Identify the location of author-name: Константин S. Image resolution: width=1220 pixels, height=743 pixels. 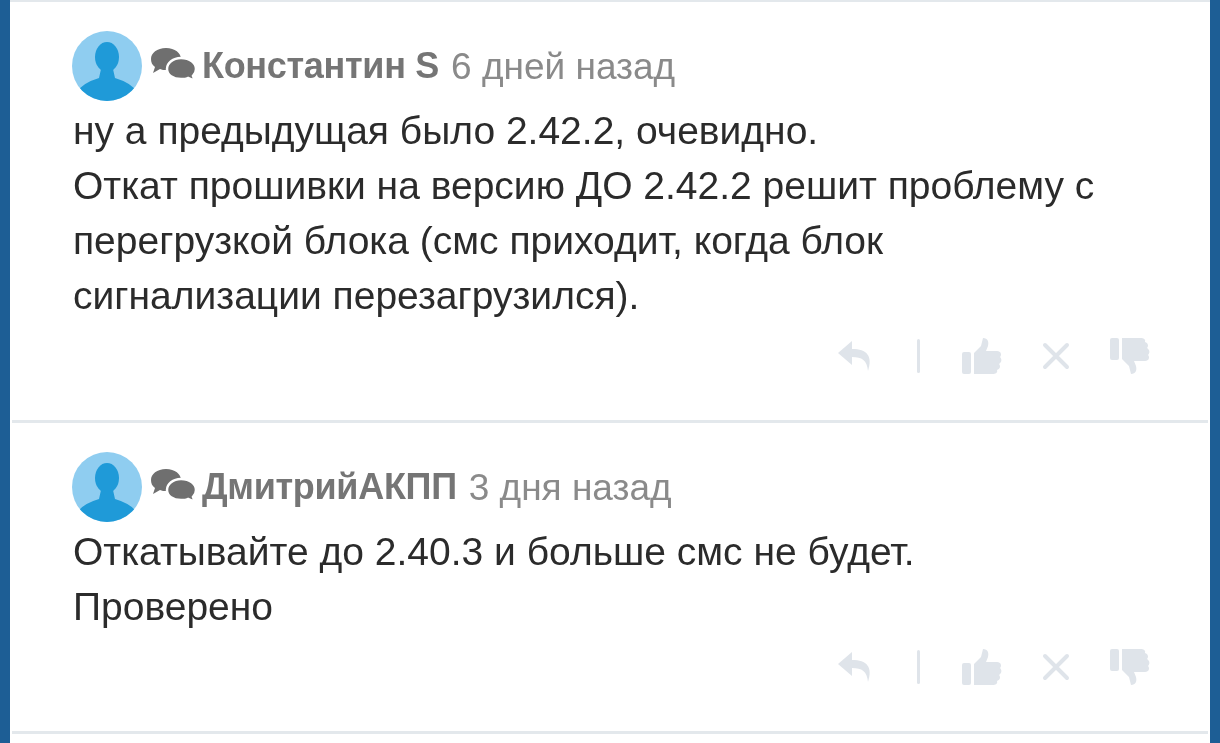
(321, 66).